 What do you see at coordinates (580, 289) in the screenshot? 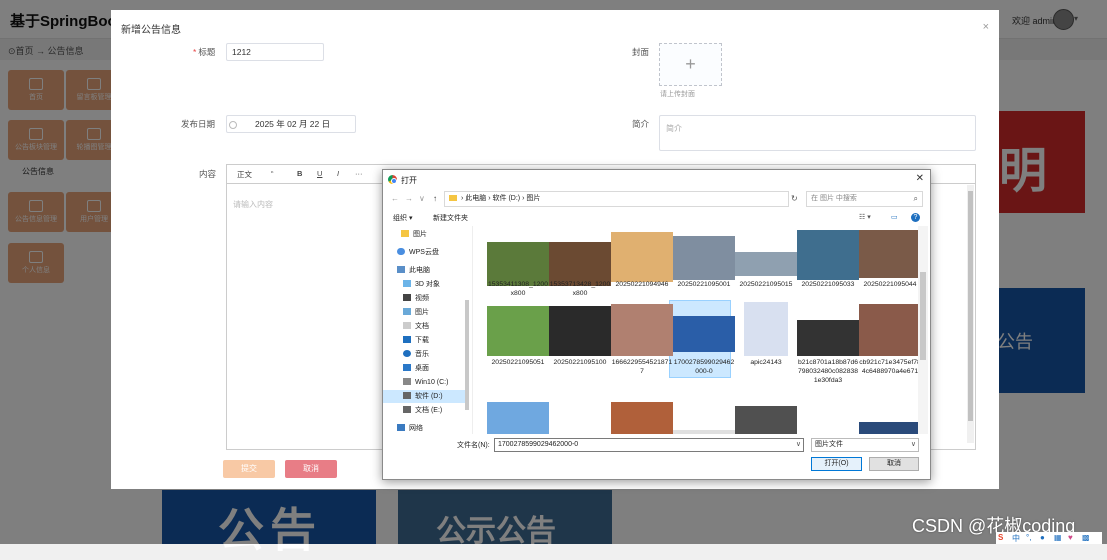
I see `file-name: 15353713428_1200x800` at bounding box center [580, 289].